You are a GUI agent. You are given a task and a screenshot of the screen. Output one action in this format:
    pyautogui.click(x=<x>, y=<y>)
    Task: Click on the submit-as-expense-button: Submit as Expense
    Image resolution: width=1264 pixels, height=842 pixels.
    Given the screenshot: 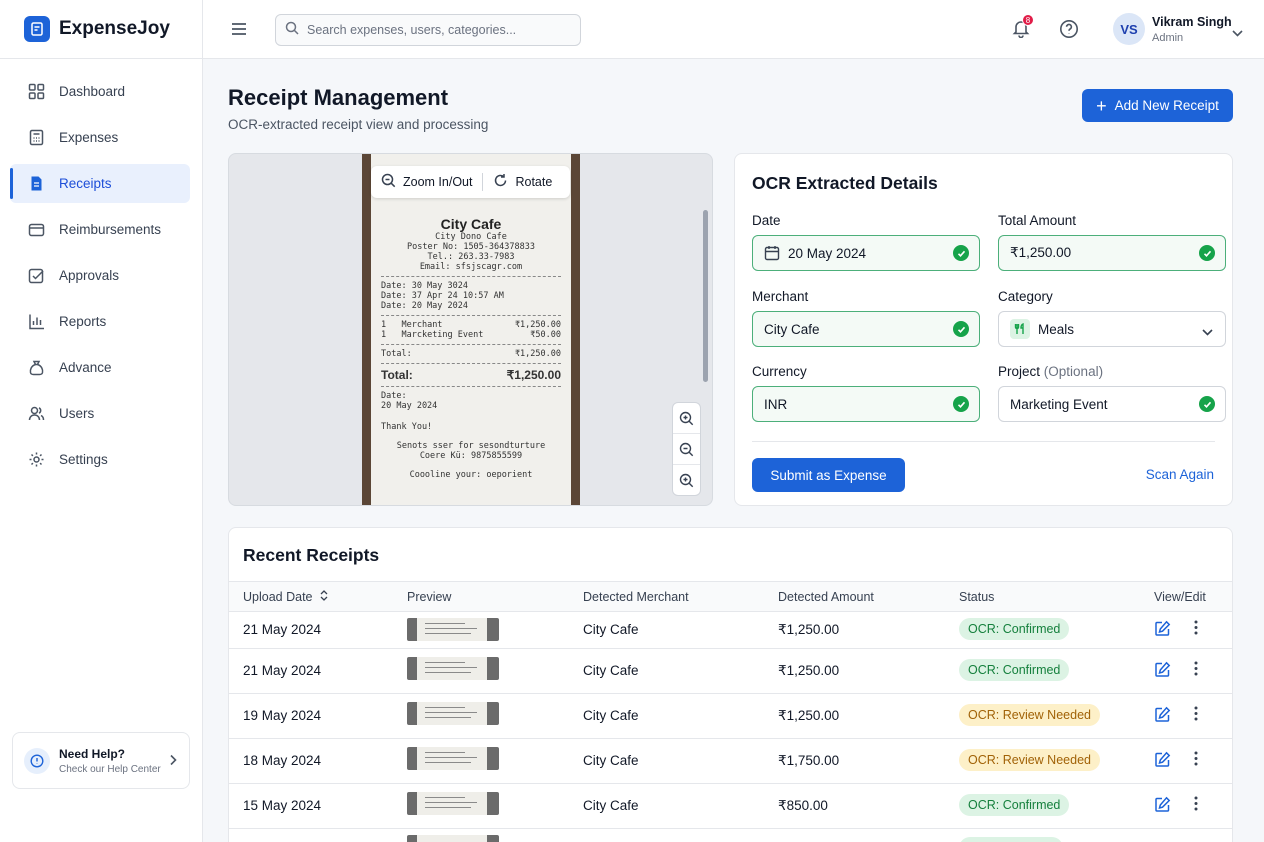 What is the action you would take?
    pyautogui.click(x=828, y=475)
    